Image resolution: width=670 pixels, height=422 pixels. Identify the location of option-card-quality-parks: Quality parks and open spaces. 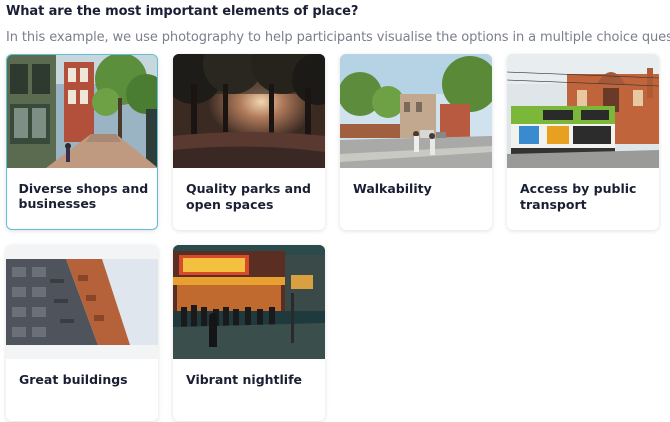
(249, 142).